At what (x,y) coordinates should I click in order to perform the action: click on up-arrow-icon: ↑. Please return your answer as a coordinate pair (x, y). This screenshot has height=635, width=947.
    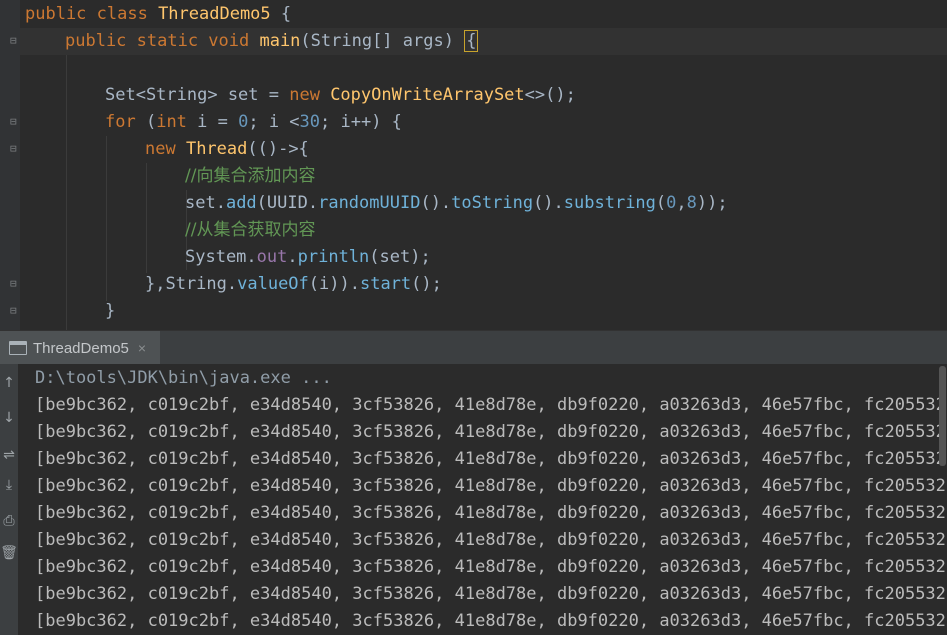
    Looking at the image, I should click on (9, 383).